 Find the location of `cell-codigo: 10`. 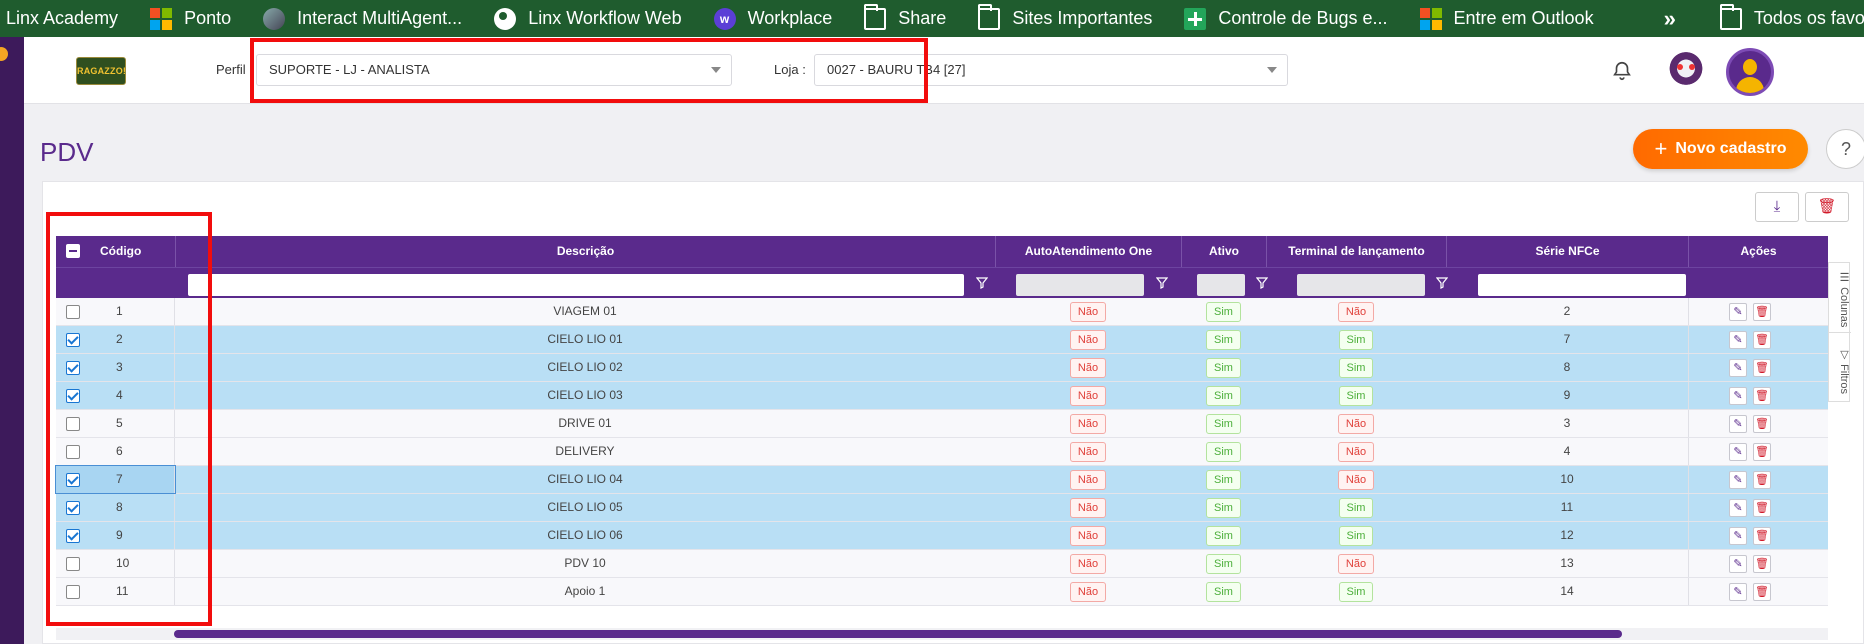

cell-codigo: 10 is located at coordinates (115, 563).